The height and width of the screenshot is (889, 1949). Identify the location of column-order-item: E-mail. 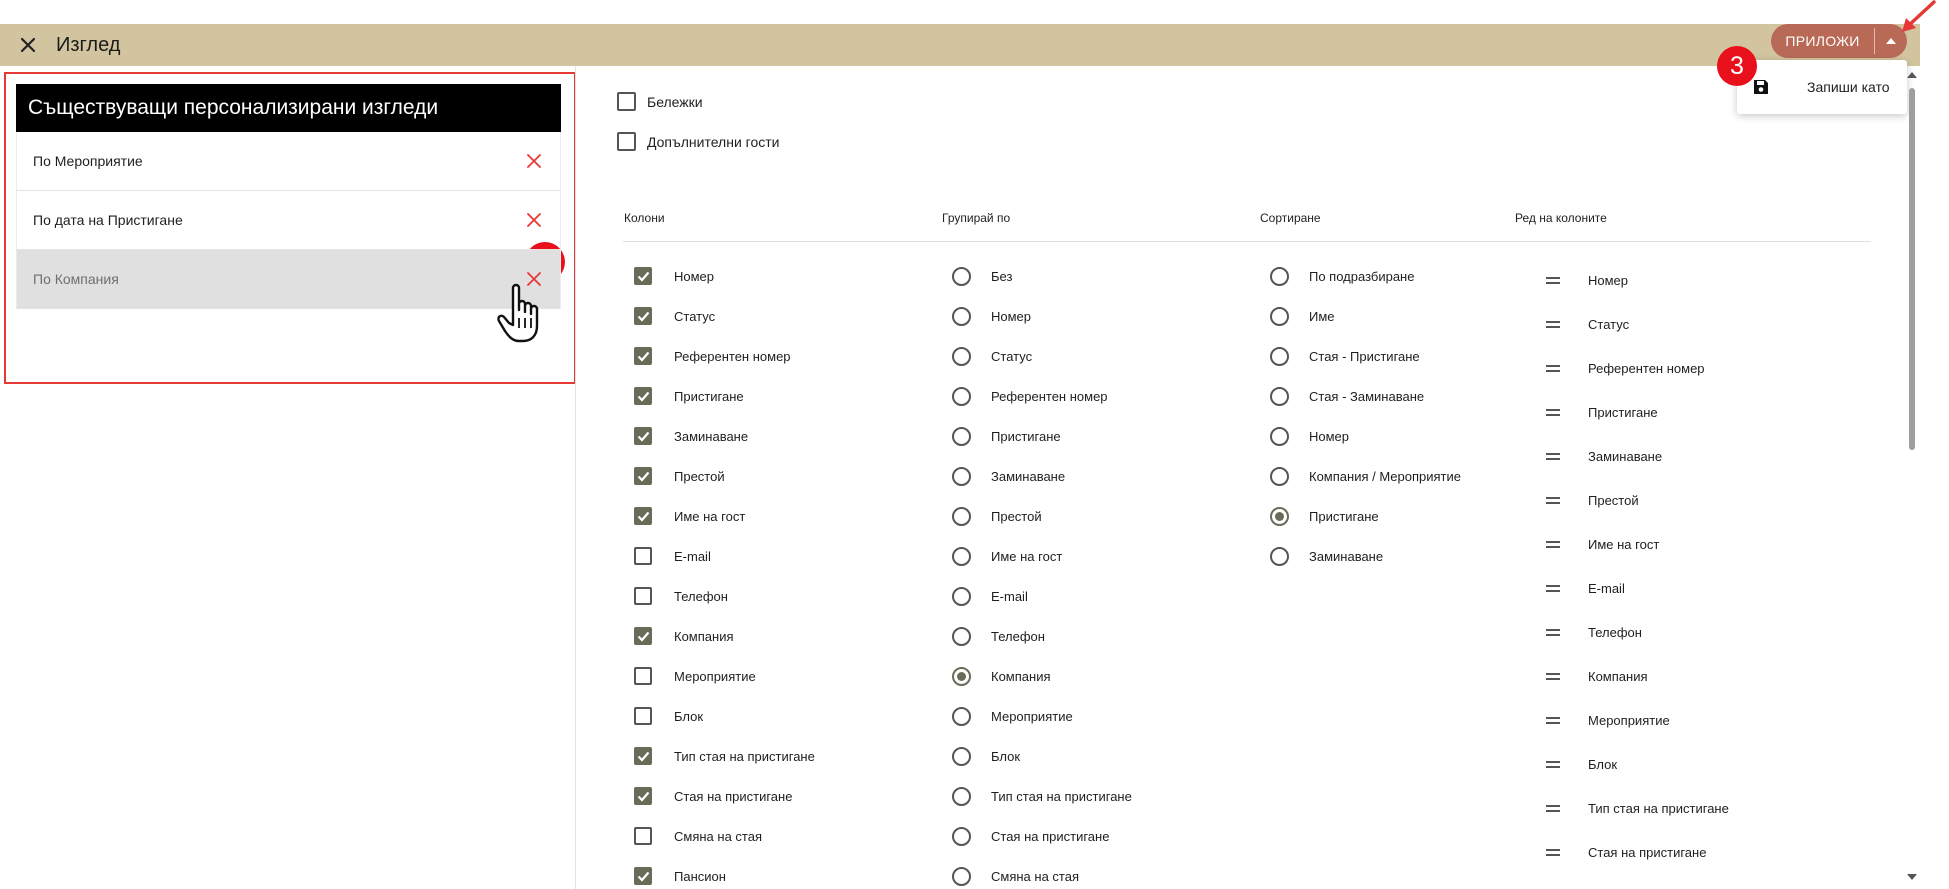
(1632, 588).